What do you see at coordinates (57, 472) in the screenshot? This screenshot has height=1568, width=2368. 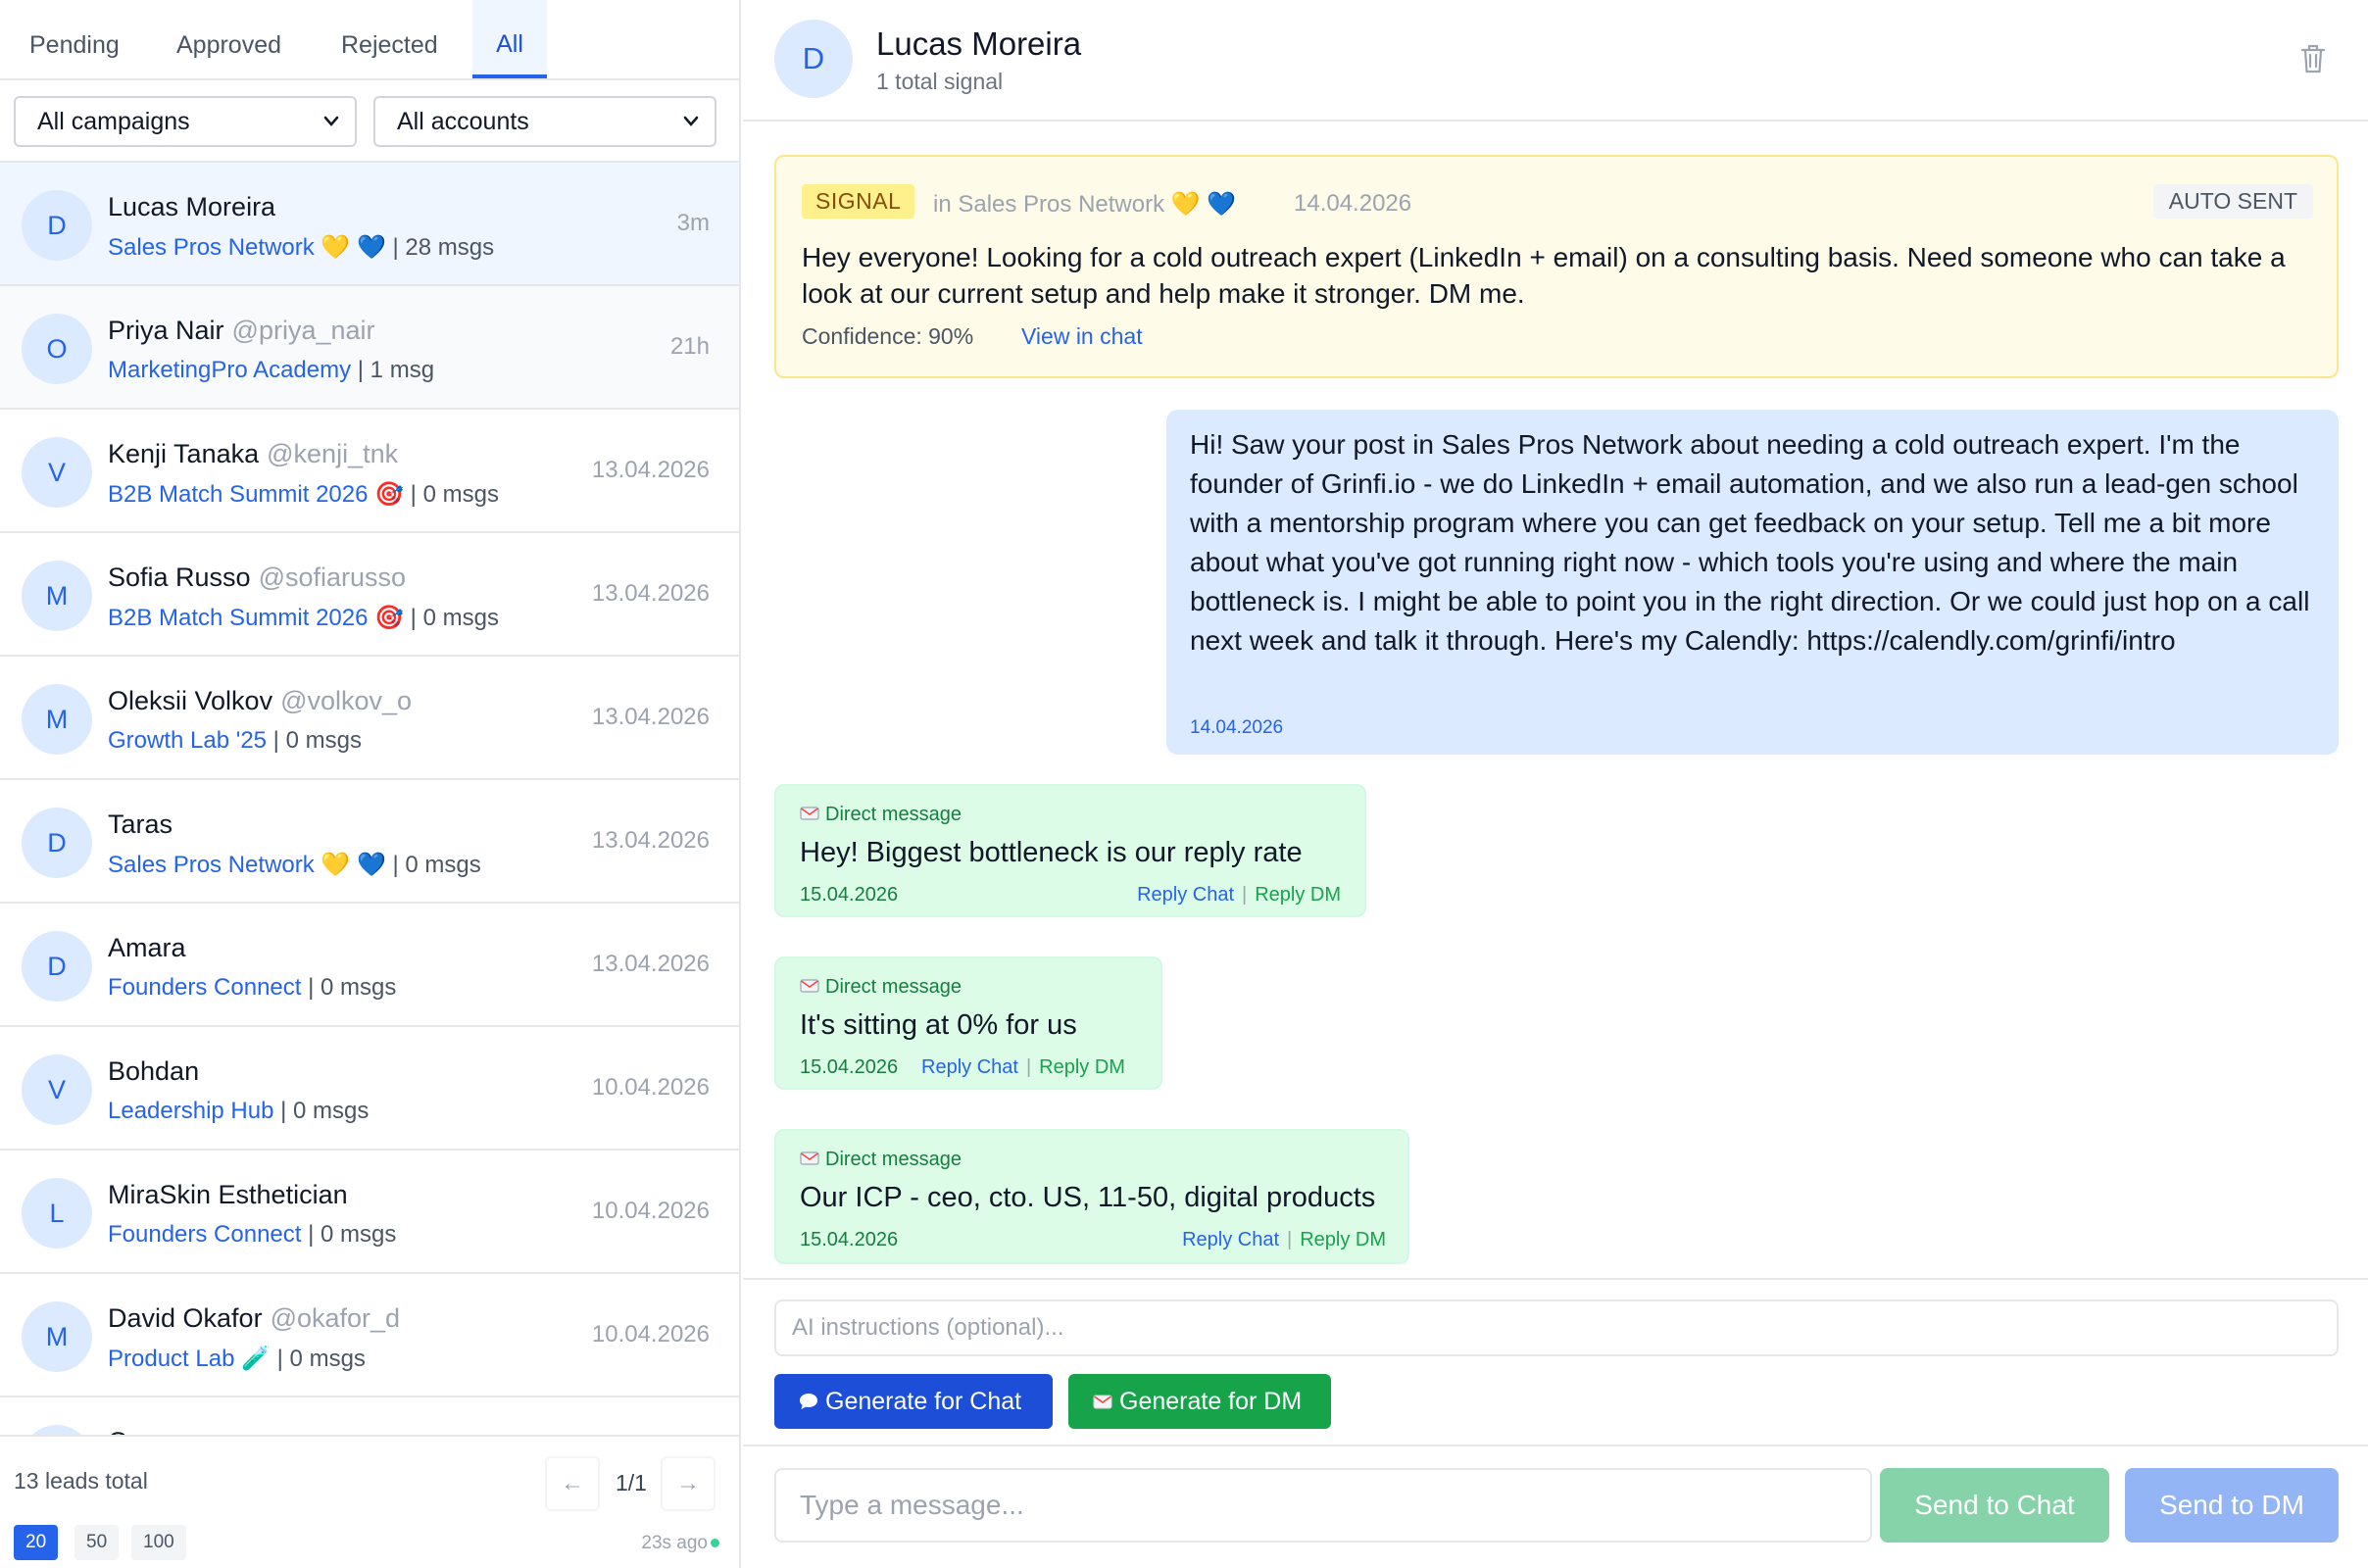 I see `avatar: V` at bounding box center [57, 472].